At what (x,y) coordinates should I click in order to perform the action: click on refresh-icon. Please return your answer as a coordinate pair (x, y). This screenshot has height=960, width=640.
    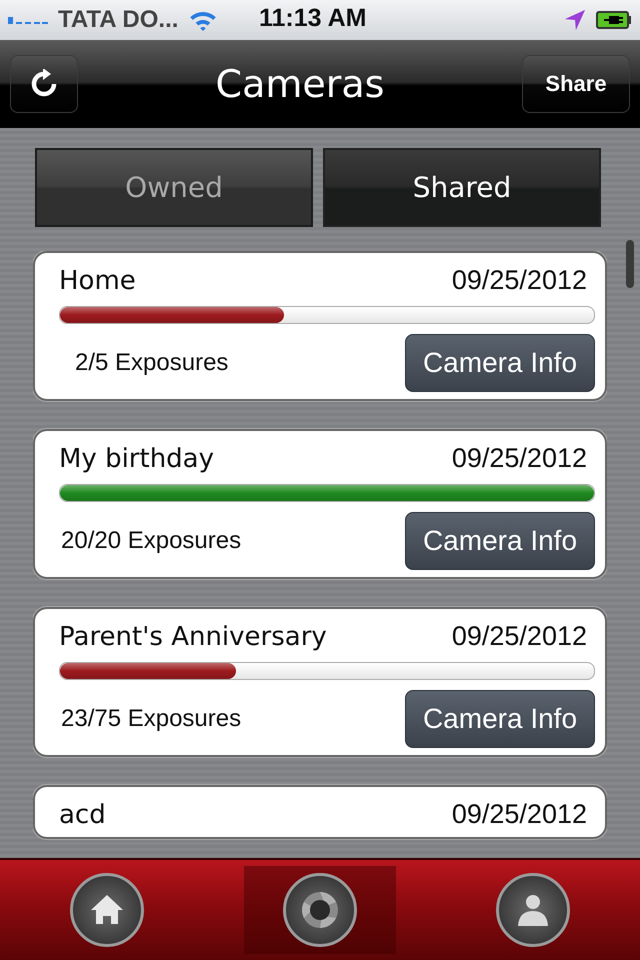
    Looking at the image, I should click on (44, 84).